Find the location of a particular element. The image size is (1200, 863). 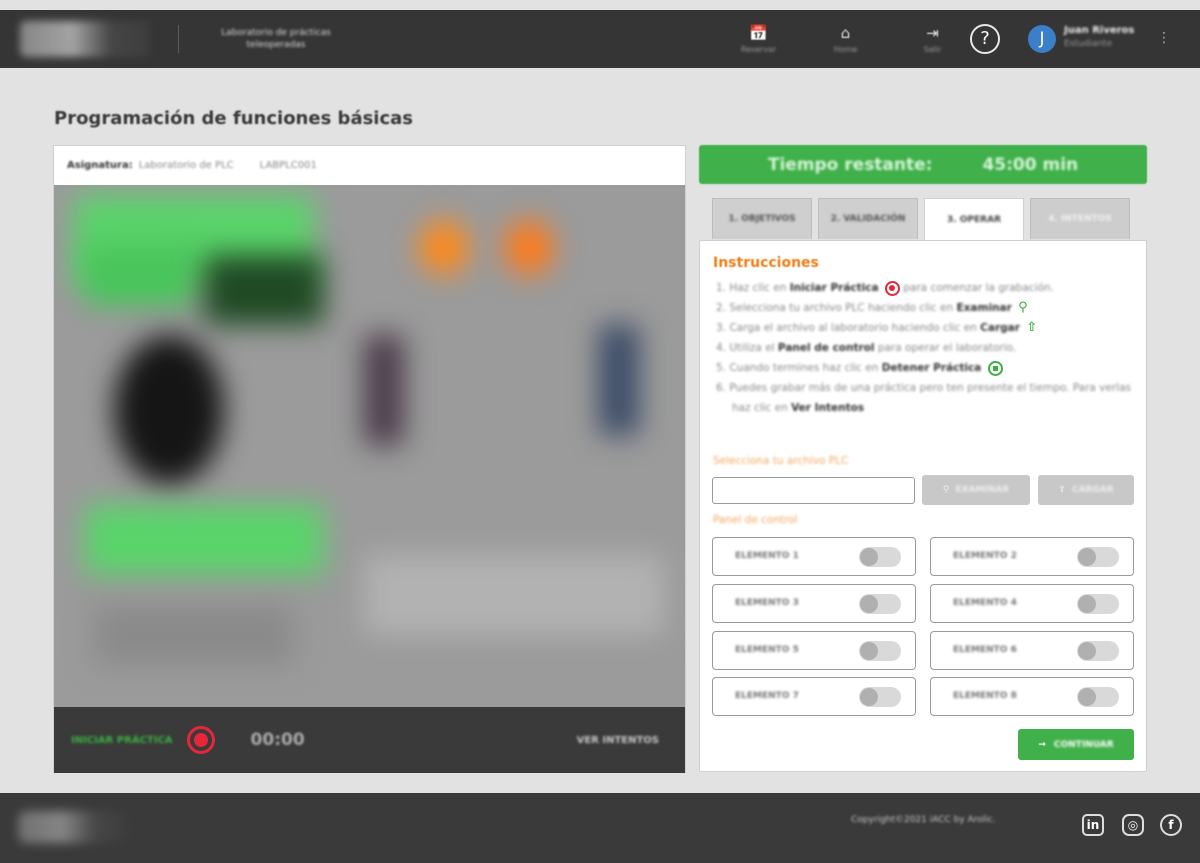

subject-name: Laboratorio de PLC is located at coordinates (186, 165).